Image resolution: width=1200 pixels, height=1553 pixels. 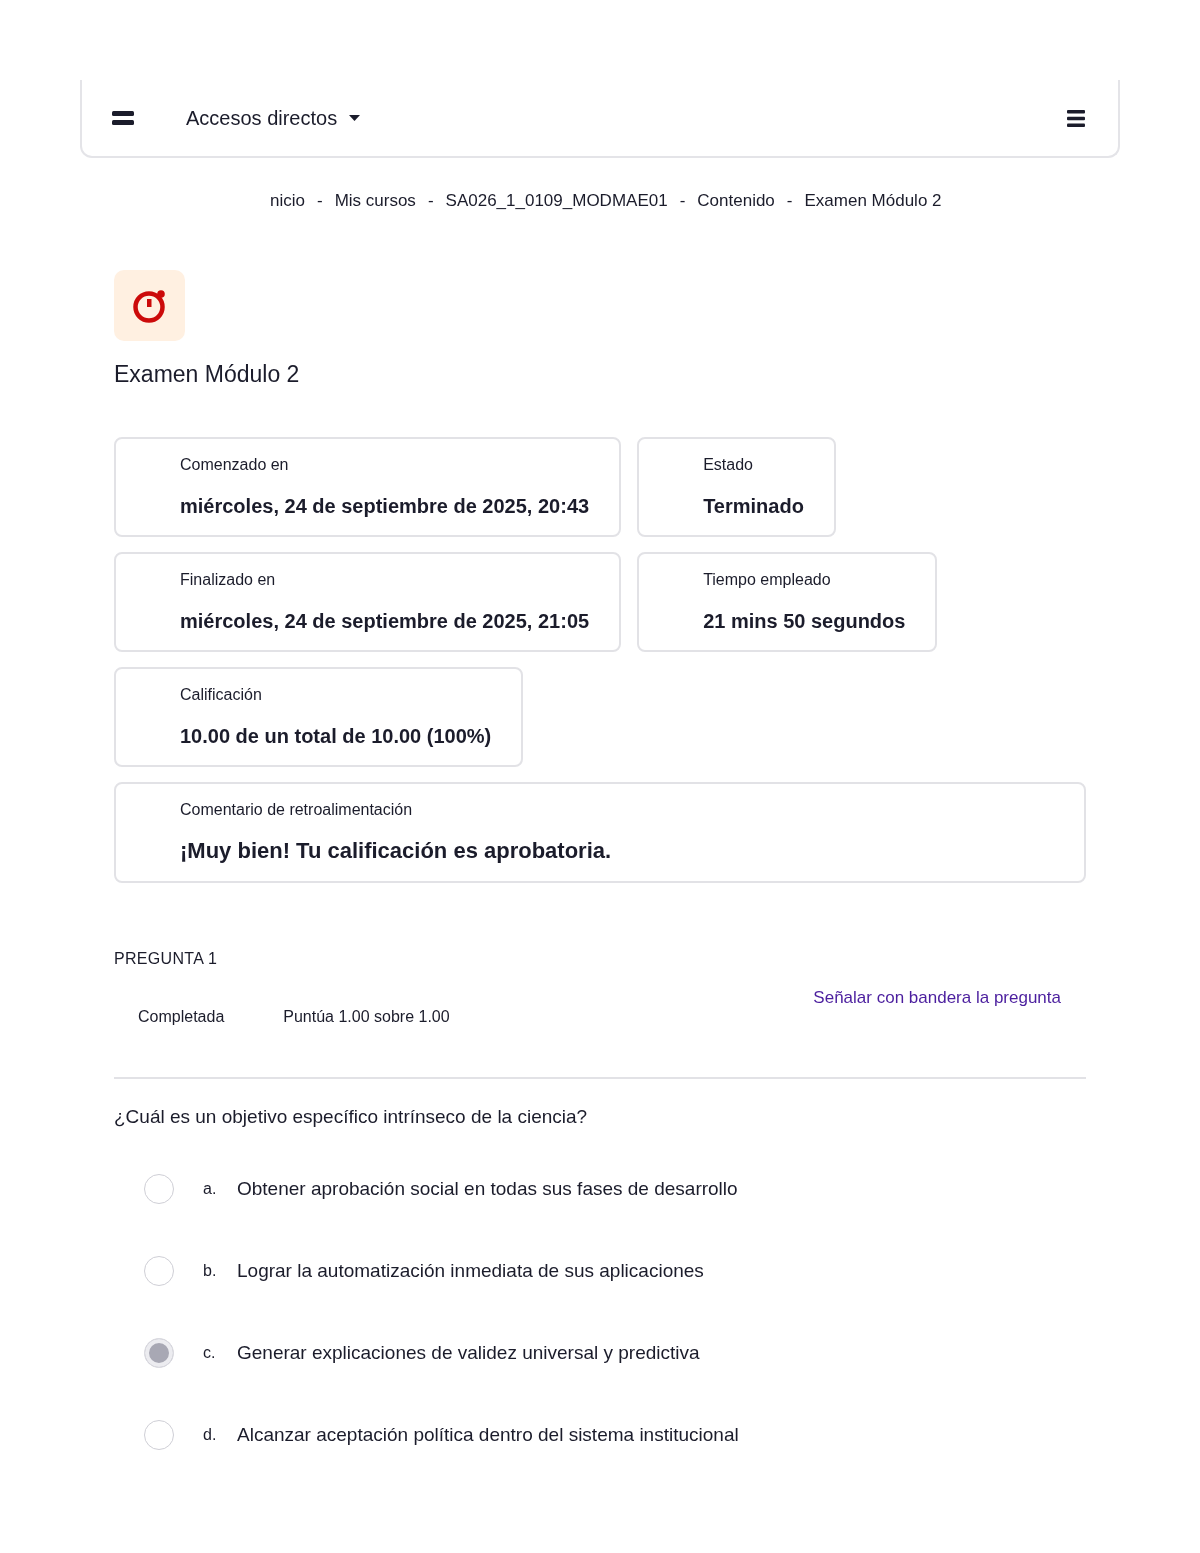 I want to click on breadcrumb-link: Mis cursos, so click(x=375, y=201).